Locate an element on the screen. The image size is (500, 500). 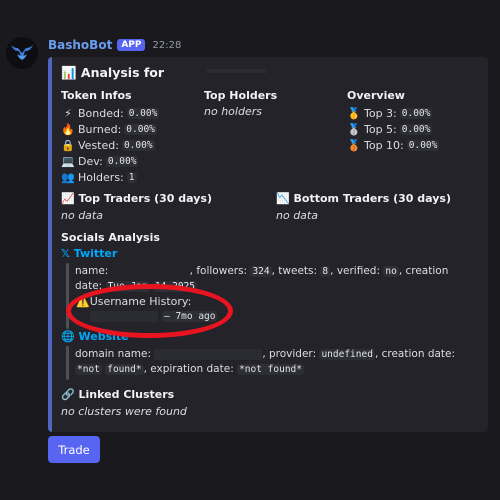
bottom-traders-heading: 📉 Bottom Traders (30 days) is located at coordinates (363, 198).